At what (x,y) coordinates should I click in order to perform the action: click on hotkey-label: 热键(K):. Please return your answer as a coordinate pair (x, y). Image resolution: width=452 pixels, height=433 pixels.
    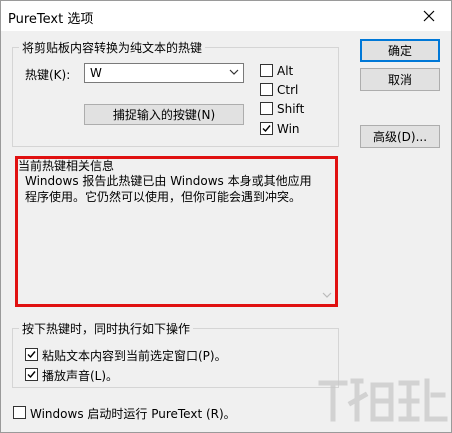
    Looking at the image, I should click on (48, 75).